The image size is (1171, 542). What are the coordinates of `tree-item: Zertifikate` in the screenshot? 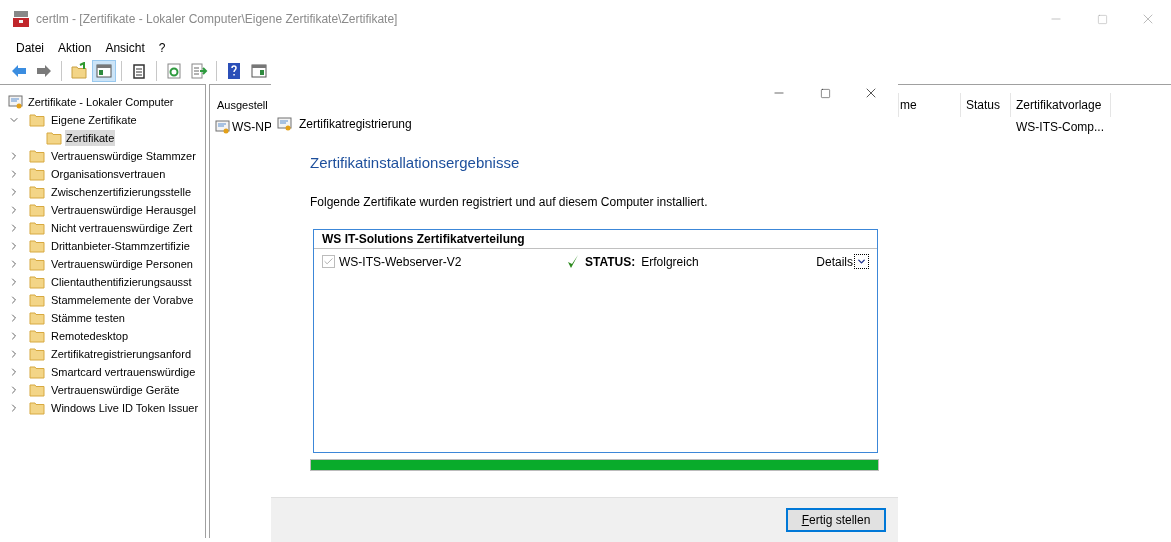 It's located at (90, 138).